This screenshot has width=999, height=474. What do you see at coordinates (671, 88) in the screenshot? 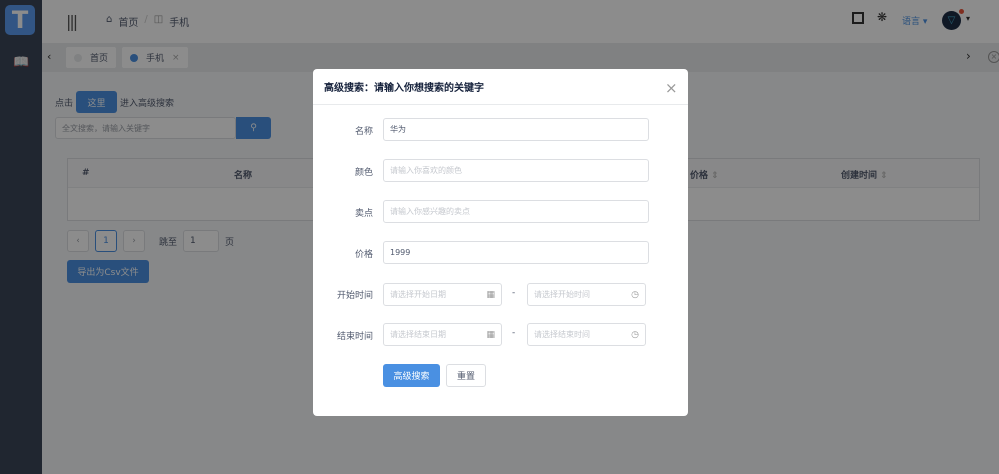
I see `close-icon: ×` at bounding box center [671, 88].